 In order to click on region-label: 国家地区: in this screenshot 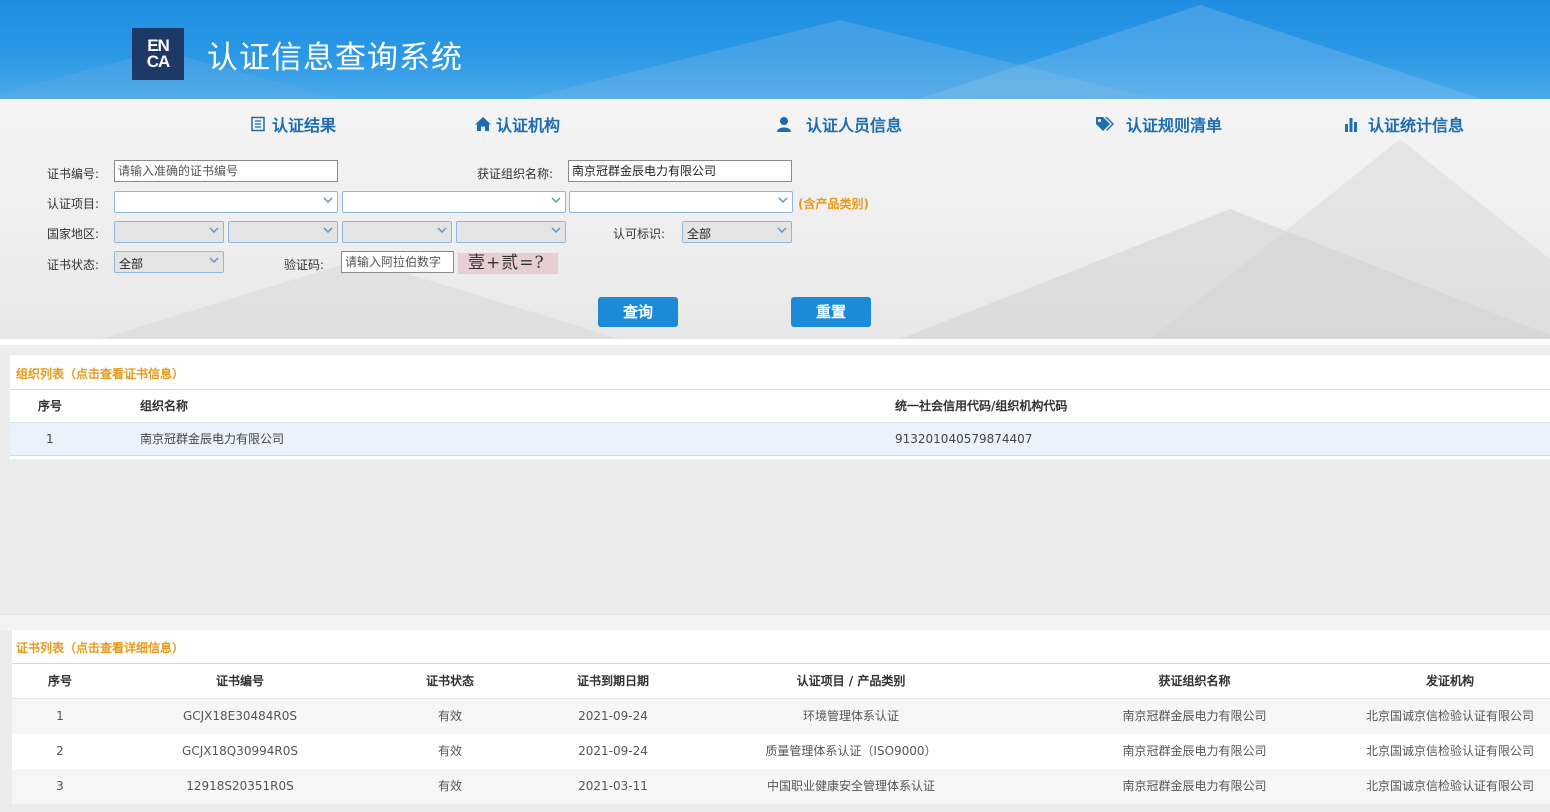, I will do `click(73, 234)`.